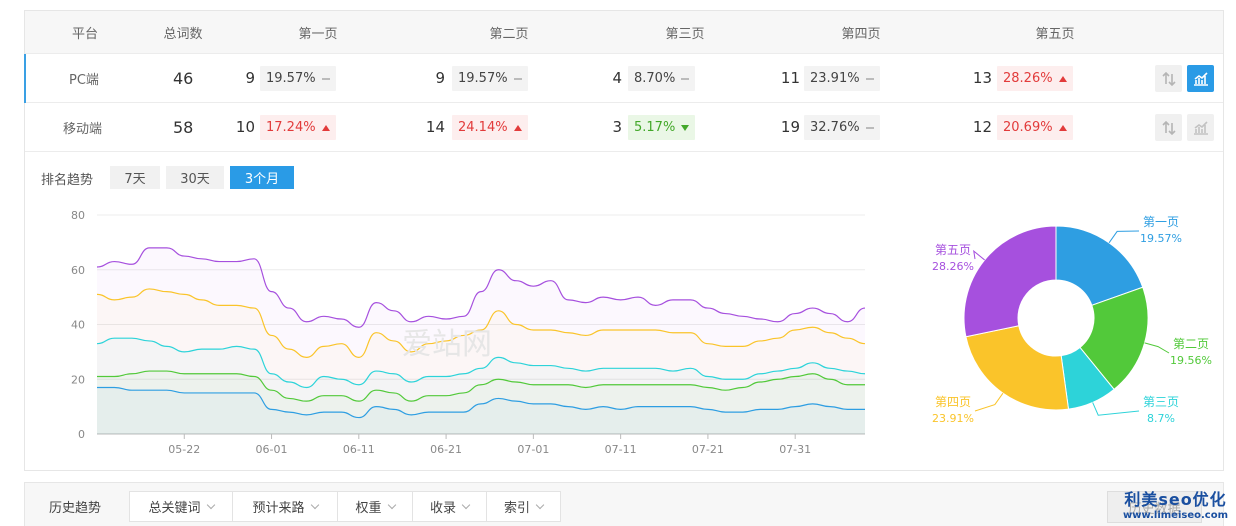  Describe the element at coordinates (183, 34) in the screenshot. I see `header-total: 总词数` at that location.